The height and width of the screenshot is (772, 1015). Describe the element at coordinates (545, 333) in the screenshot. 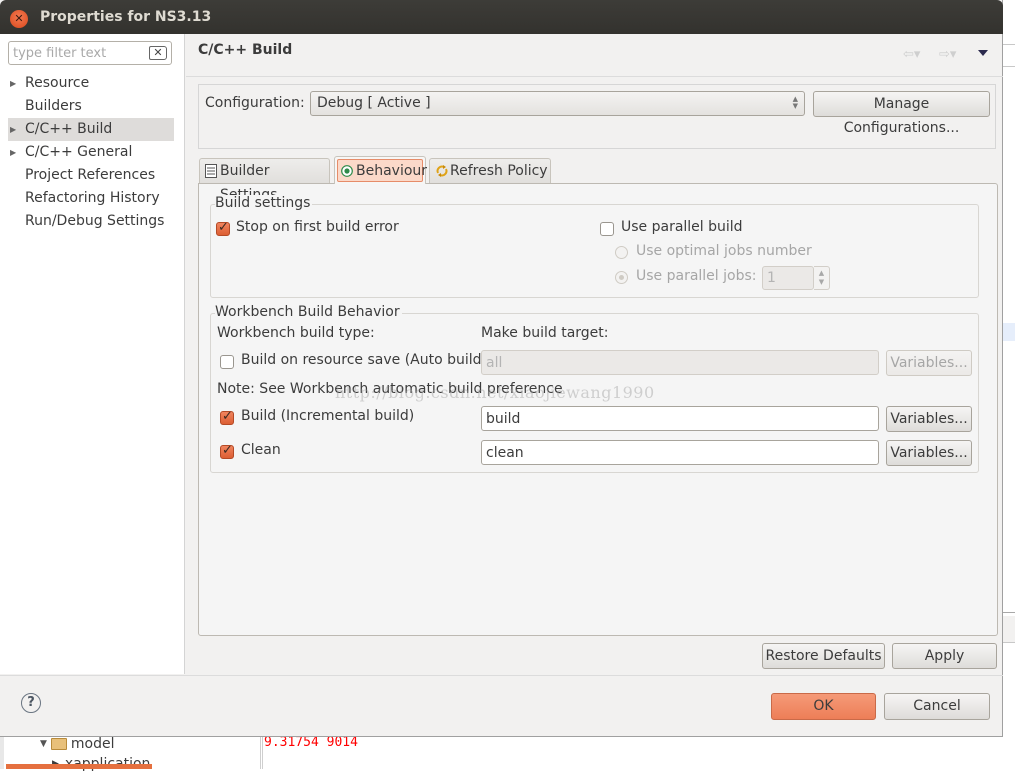

I see `make-build-target-header: Make build target:` at that location.